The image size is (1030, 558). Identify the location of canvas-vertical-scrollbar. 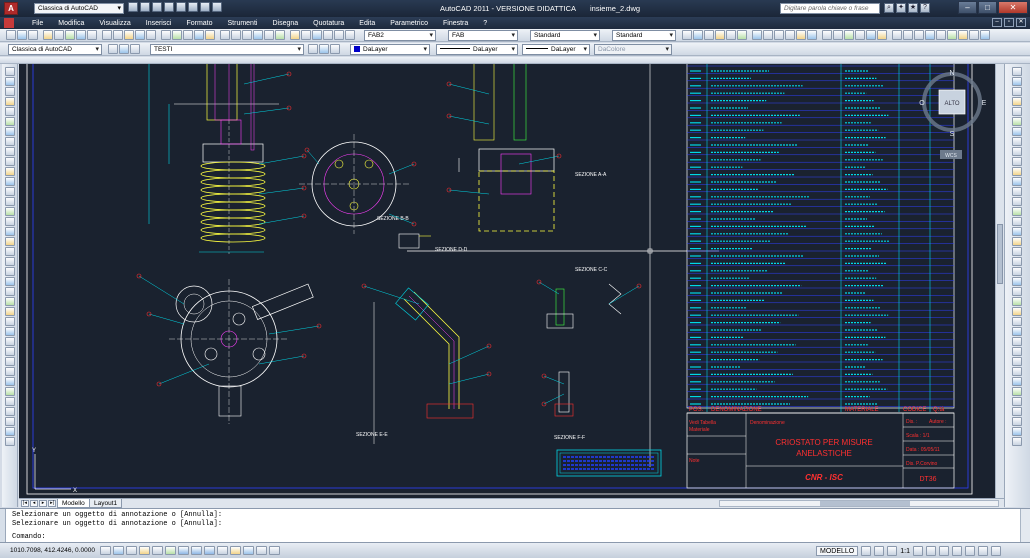
(999, 281).